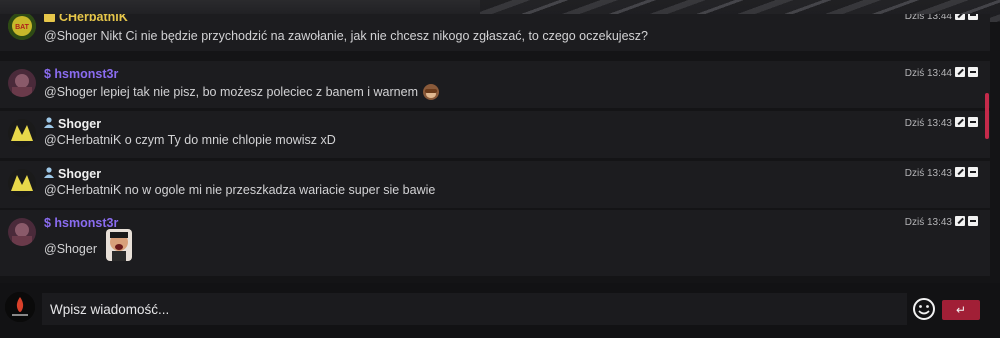 Image resolution: width=1000 pixels, height=338 pixels. What do you see at coordinates (961, 310) in the screenshot?
I see `send-button: ↵` at bounding box center [961, 310].